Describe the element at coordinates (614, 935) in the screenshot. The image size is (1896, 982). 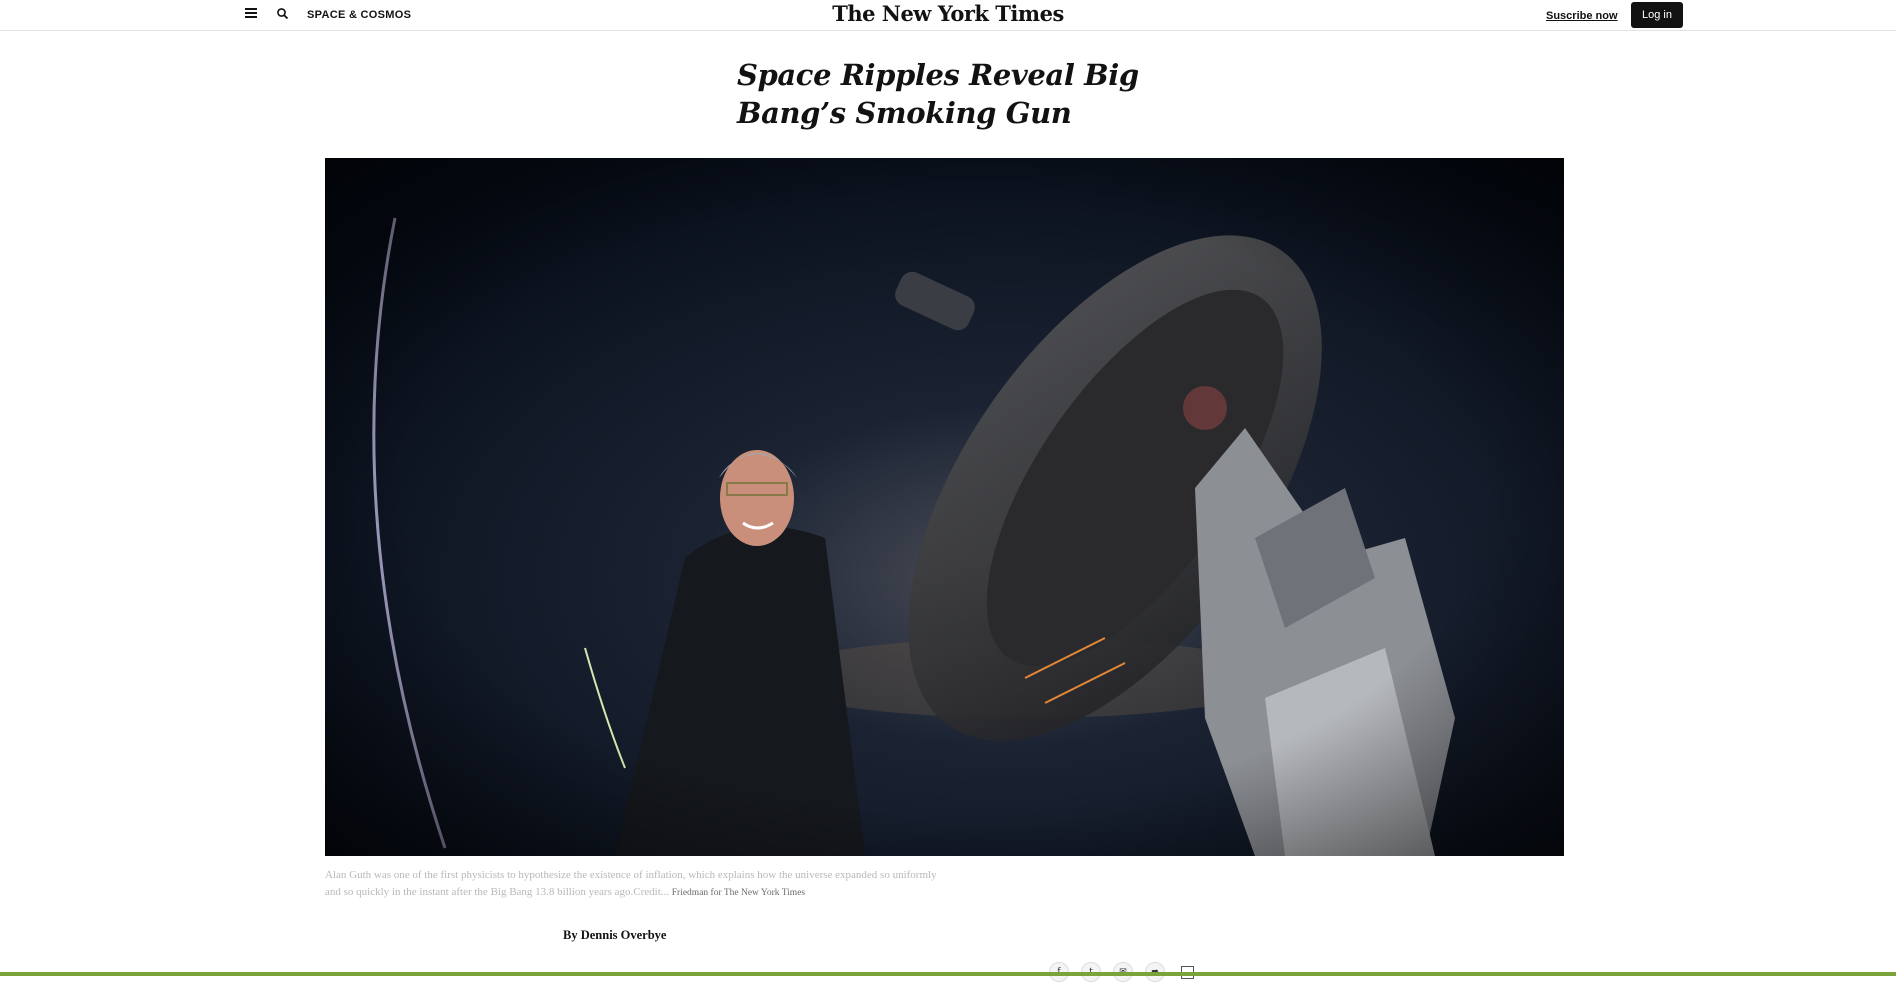
I see `byline: By Dennis Overbye` at that location.